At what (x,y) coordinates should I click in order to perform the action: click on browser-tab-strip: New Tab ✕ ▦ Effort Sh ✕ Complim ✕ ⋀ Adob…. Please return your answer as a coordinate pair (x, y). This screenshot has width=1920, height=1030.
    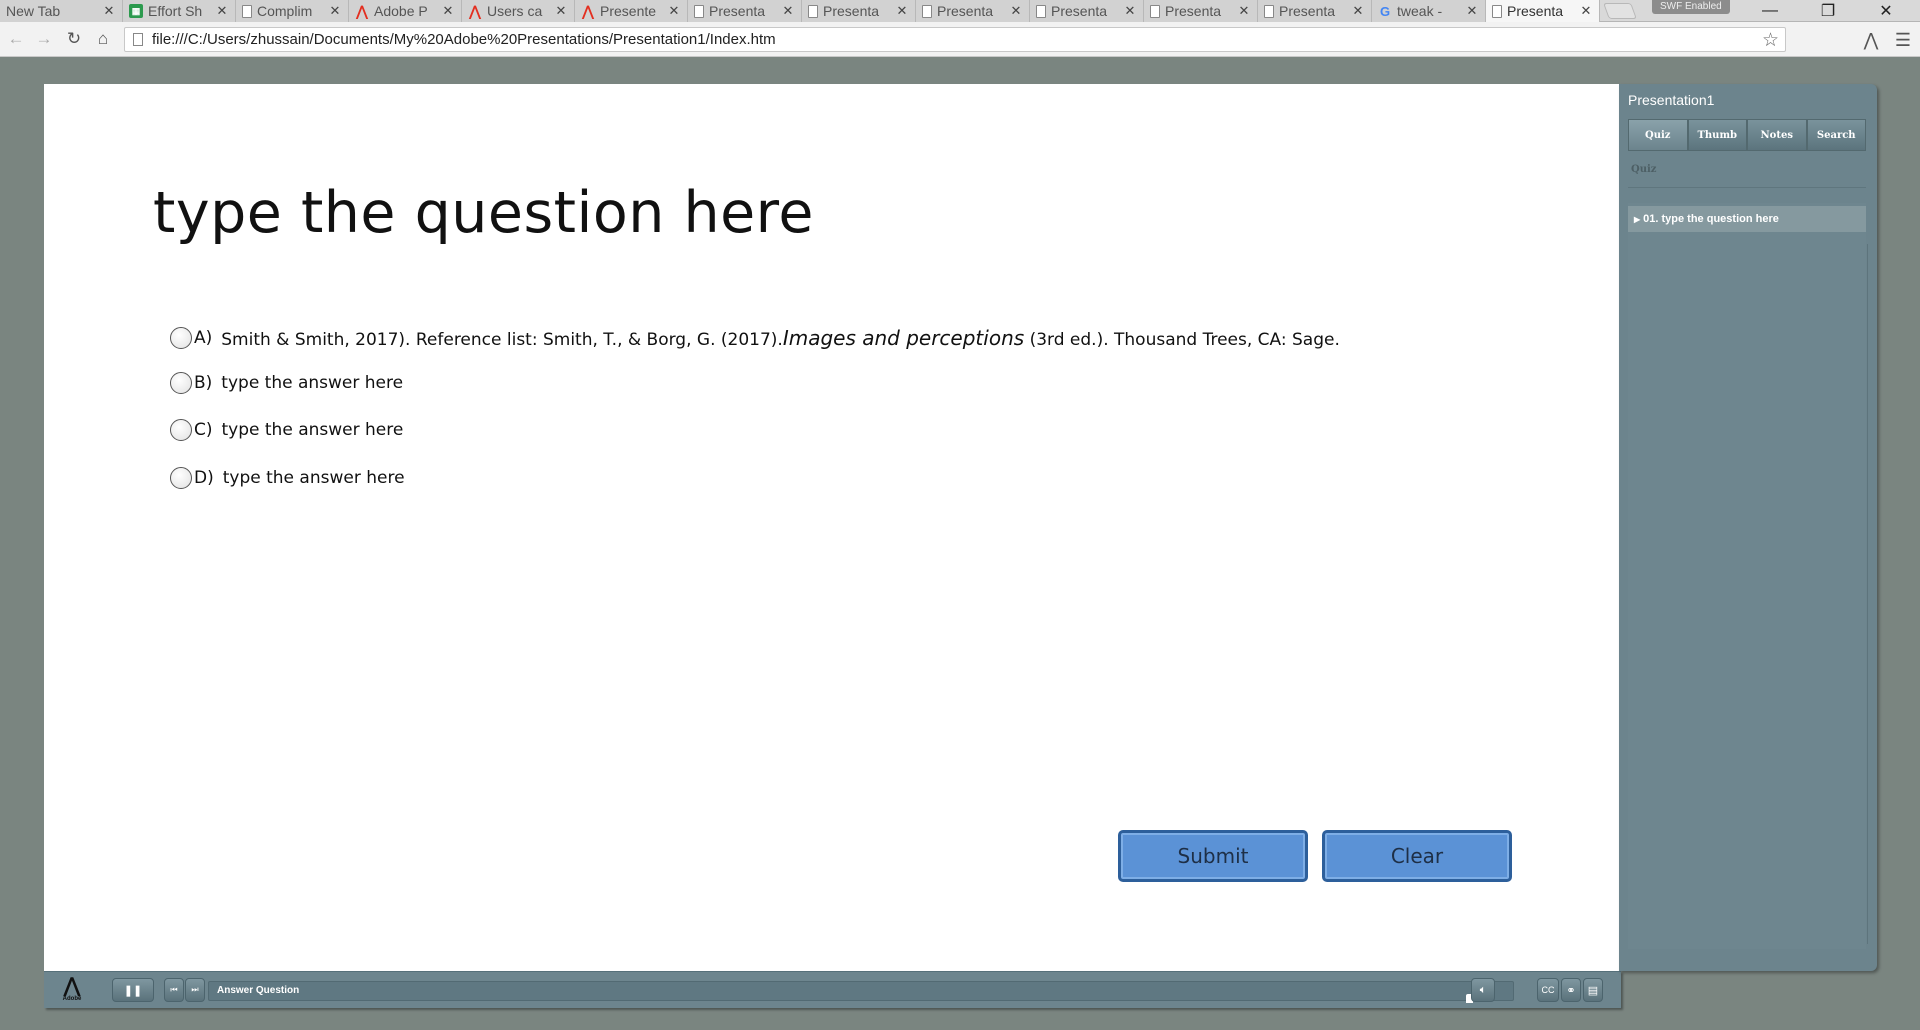
    Looking at the image, I should click on (960, 11).